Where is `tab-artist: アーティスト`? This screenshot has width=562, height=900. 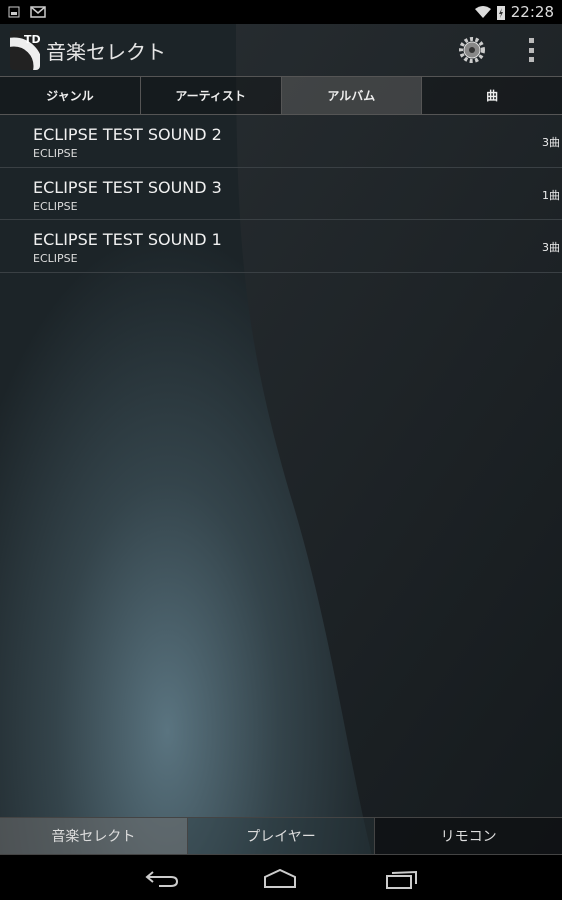
tab-artist: アーティスト is located at coordinates (210, 95).